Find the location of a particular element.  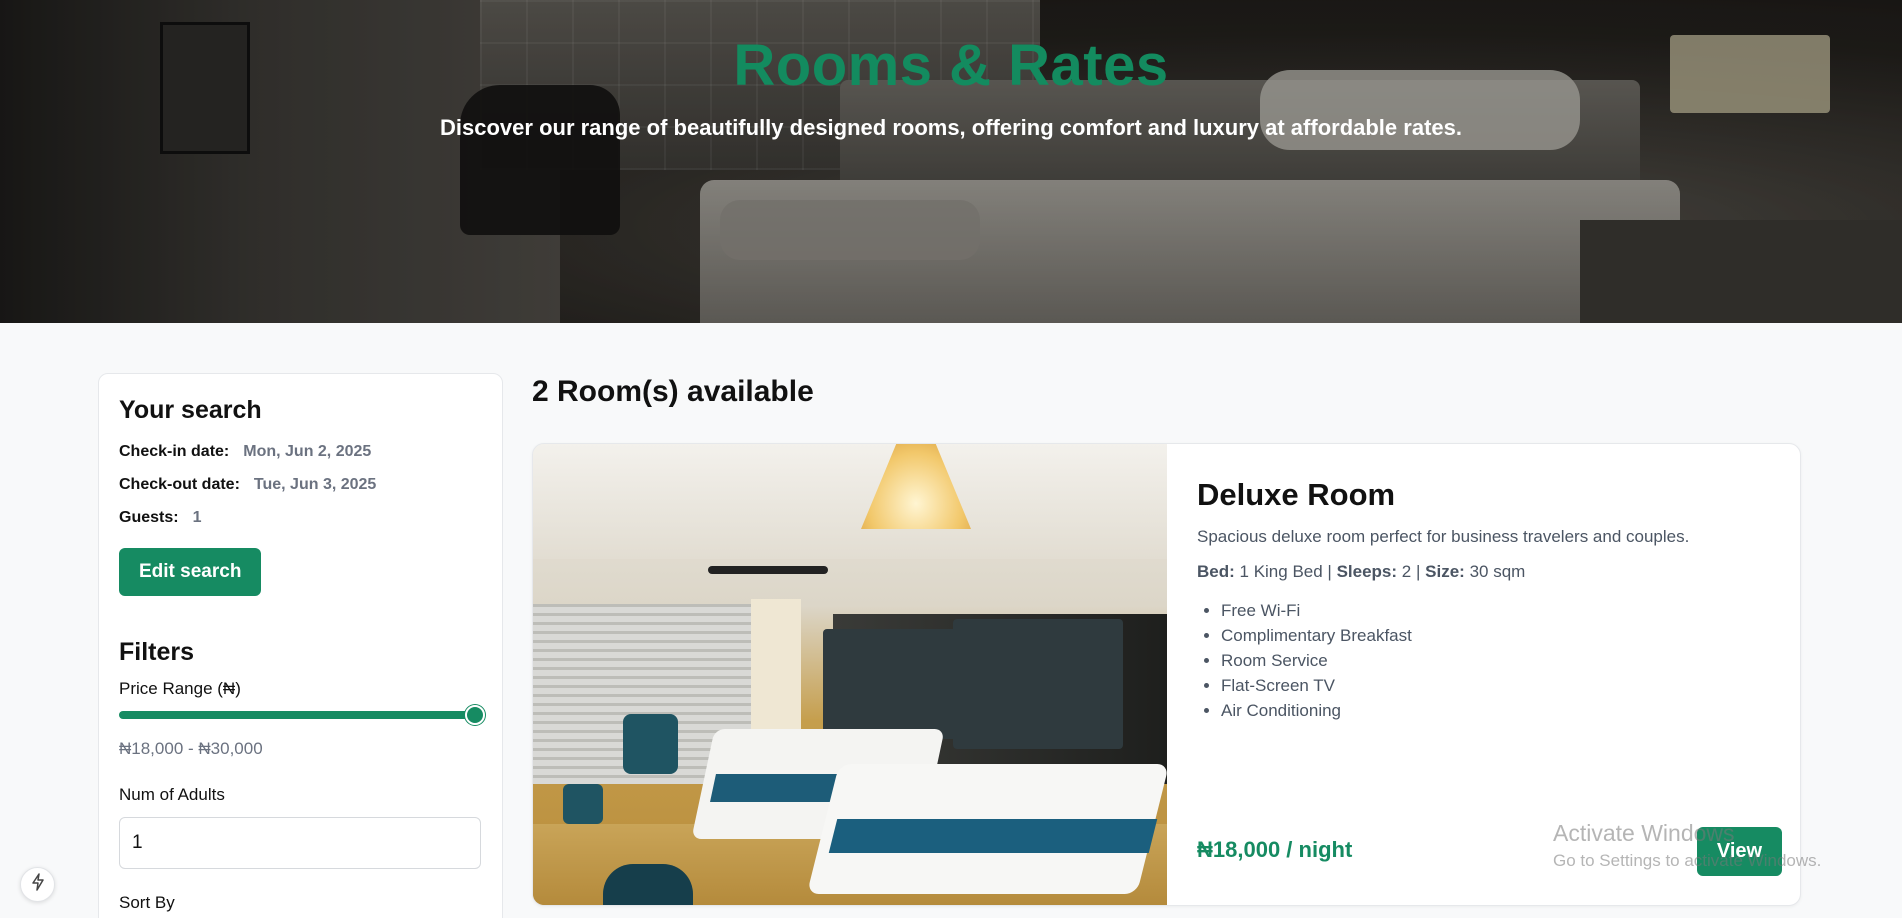

rooms-available-count: 2 Room(s) available is located at coordinates (673, 391).